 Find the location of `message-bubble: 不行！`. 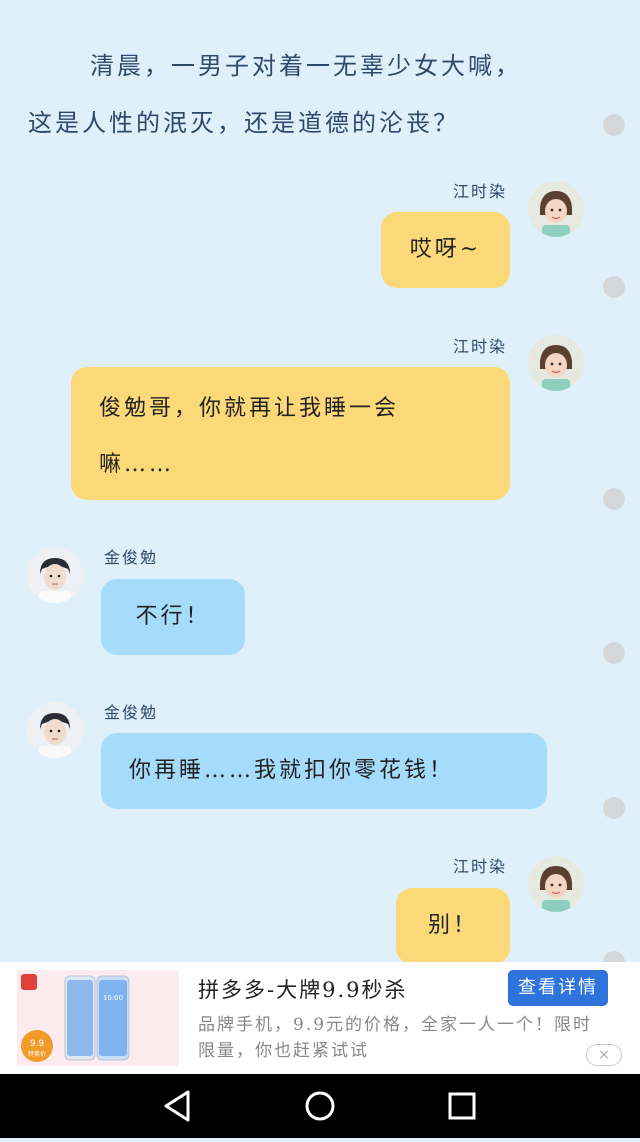

message-bubble: 不行！ is located at coordinates (173, 617).